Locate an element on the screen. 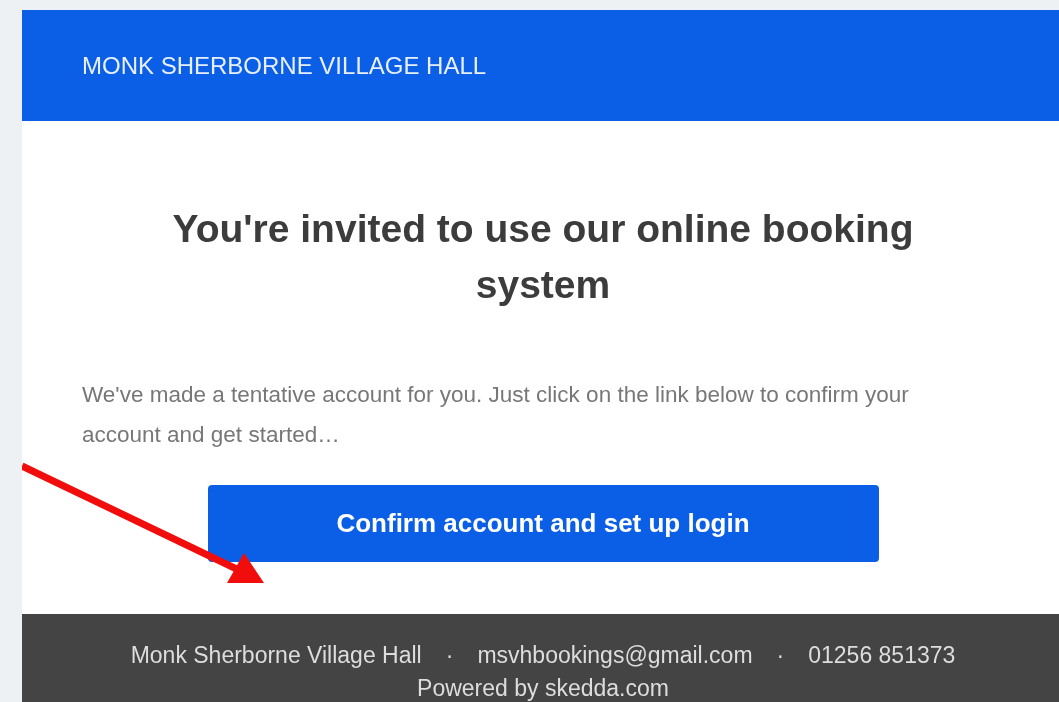 This screenshot has width=1059, height=702. email-heading: You're invited to use our online booking system is located at coordinates (543, 257).